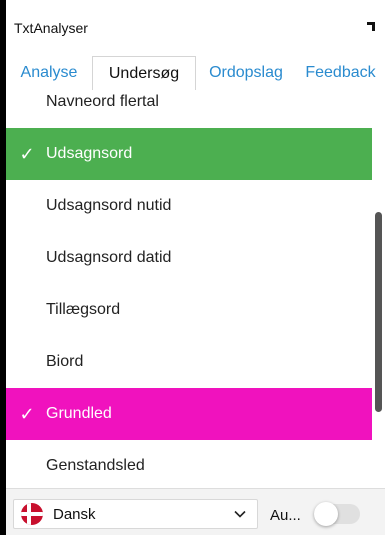 This screenshot has height=535, width=385. I want to click on tab-label: Analyse, so click(49, 72).